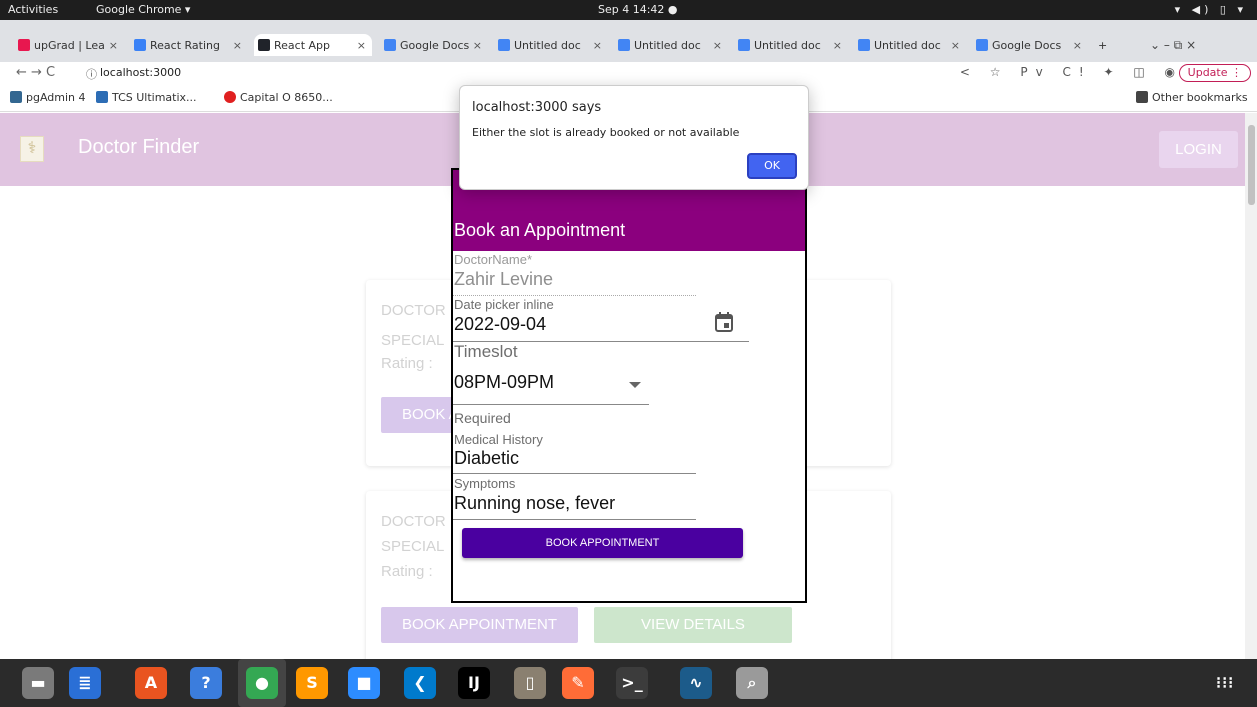  Describe the element at coordinates (772, 166) in the screenshot. I see `alert-ok-button: OK` at that location.